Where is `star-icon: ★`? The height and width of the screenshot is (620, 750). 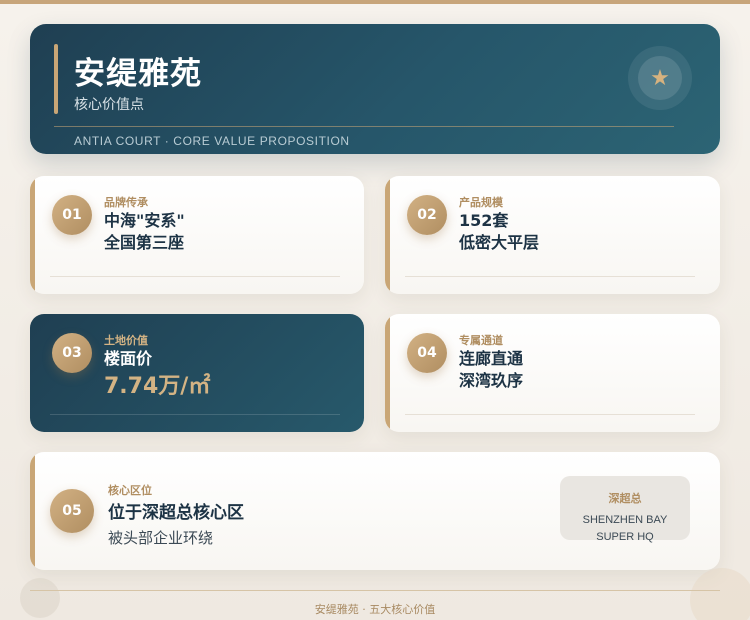
star-icon: ★ is located at coordinates (660, 78).